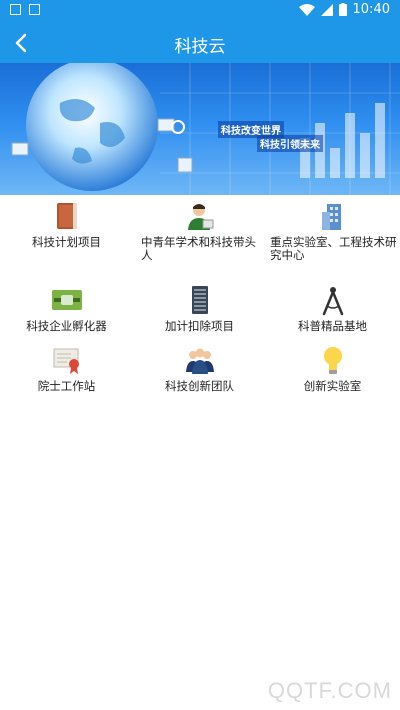  I want to click on app-bar: 科技云, so click(200, 43).